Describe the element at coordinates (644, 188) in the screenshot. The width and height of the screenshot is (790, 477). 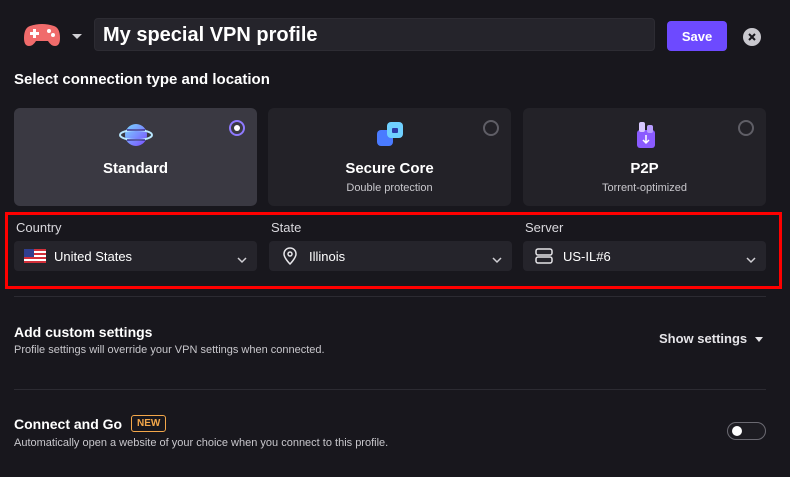
I see `card-subtitle: Torrent-optimized` at that location.